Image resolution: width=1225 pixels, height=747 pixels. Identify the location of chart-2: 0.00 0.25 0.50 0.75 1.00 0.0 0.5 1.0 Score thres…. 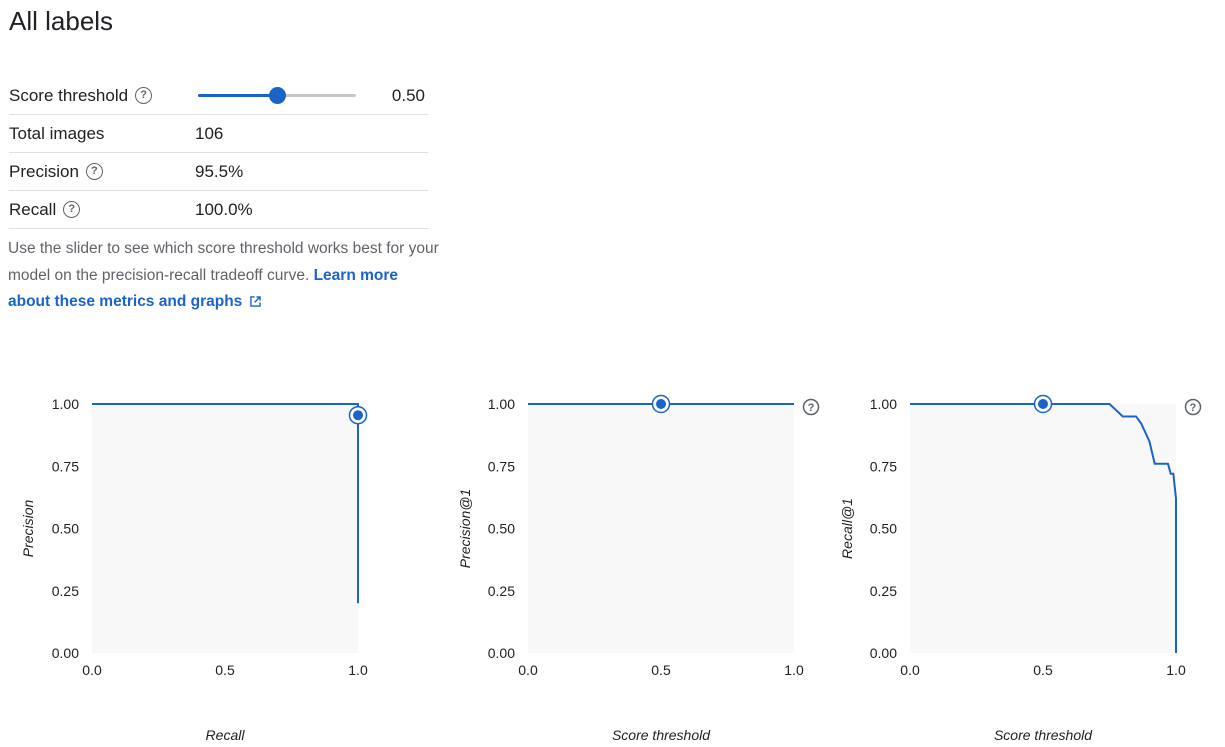
(638, 568).